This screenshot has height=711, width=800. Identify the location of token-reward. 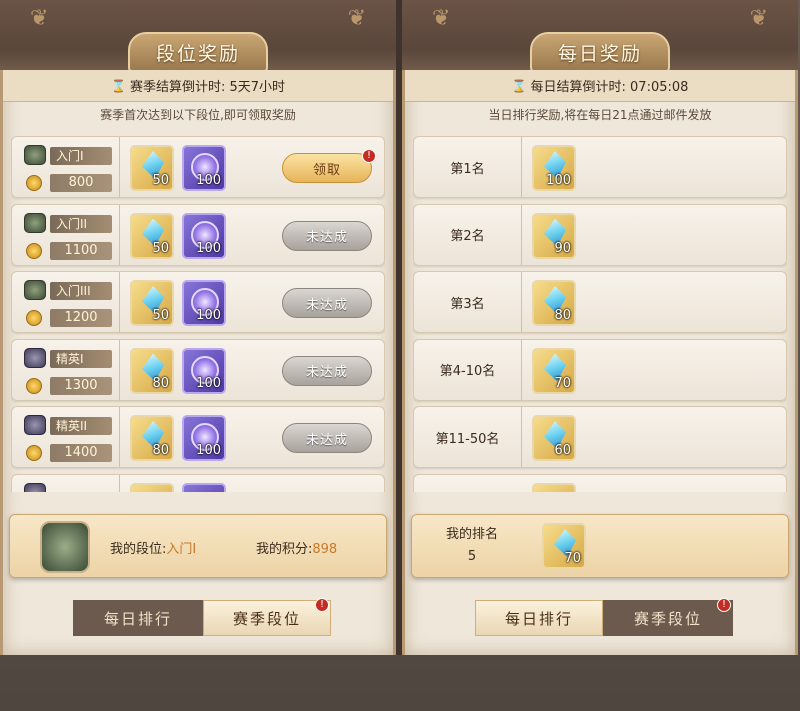
(204, 487).